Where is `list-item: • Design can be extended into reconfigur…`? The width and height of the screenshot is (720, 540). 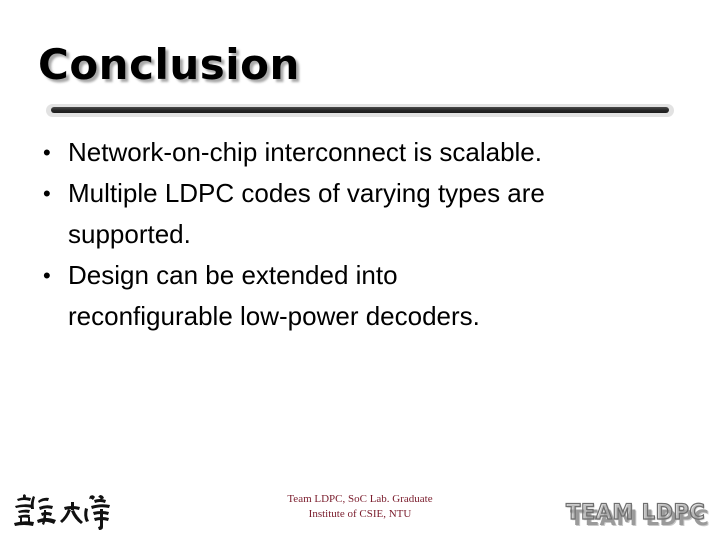
list-item: • Design can be extended into reconfigur… is located at coordinates (359, 296).